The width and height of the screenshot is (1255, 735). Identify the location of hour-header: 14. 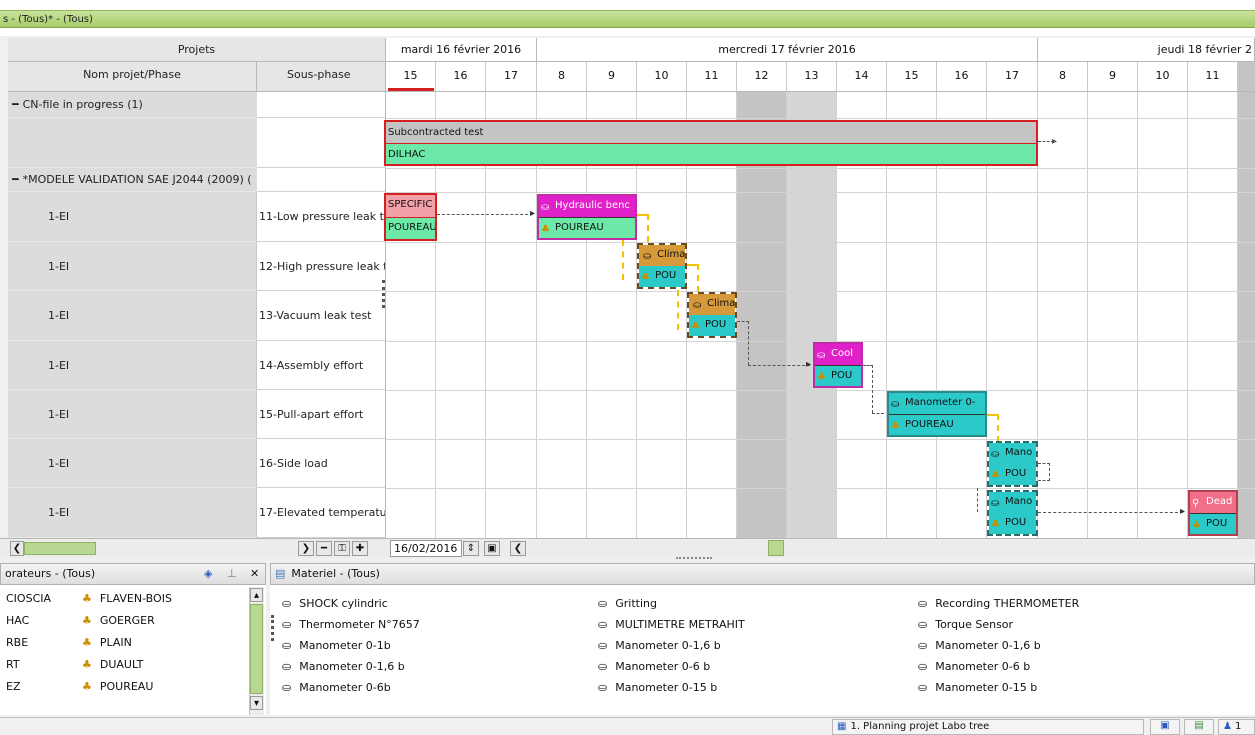
(862, 77).